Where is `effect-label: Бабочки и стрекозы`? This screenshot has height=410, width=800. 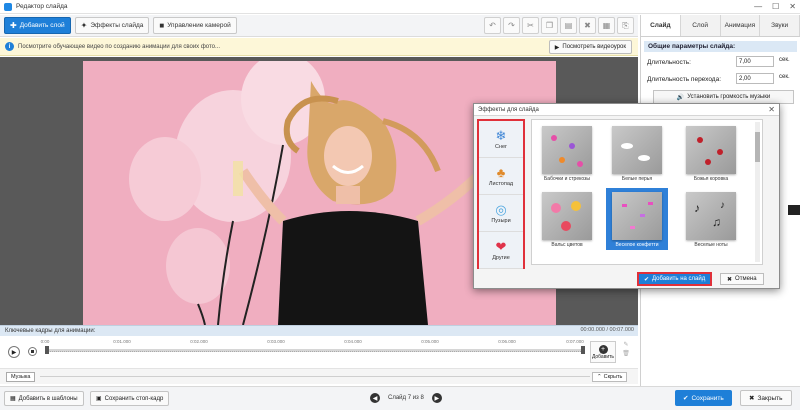
effect-label: Бабочки и стрекозы is located at coordinates (567, 179).